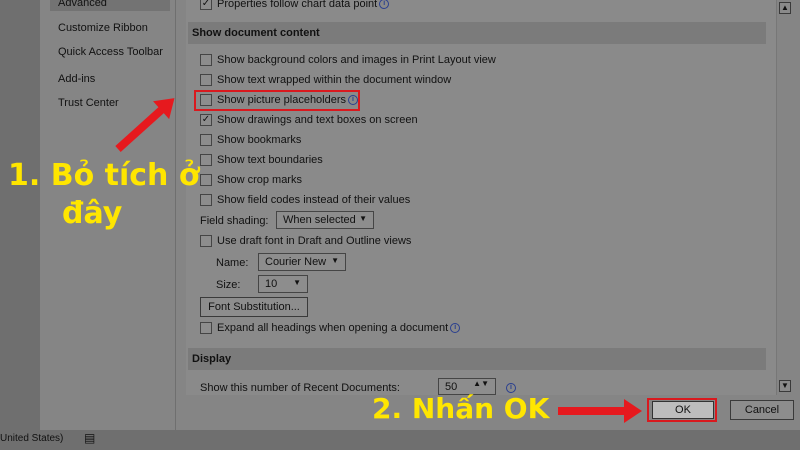  I want to click on annotation-step2: 2. Nhấn OK, so click(461, 408).